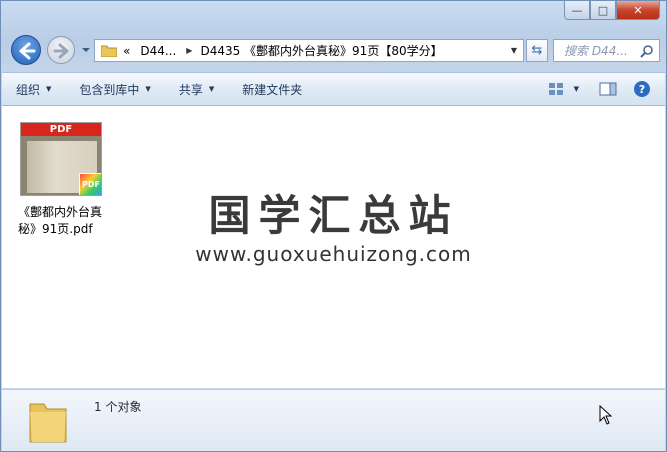 Image resolution: width=667 pixels, height=452 pixels. What do you see at coordinates (646, 51) in the screenshot?
I see `search-icon` at bounding box center [646, 51].